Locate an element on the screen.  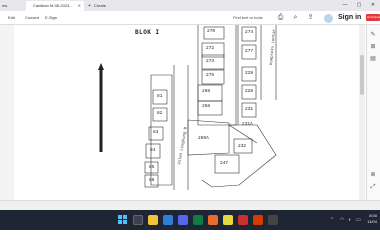
lot-label: 82 is located at coordinates (160, 113).